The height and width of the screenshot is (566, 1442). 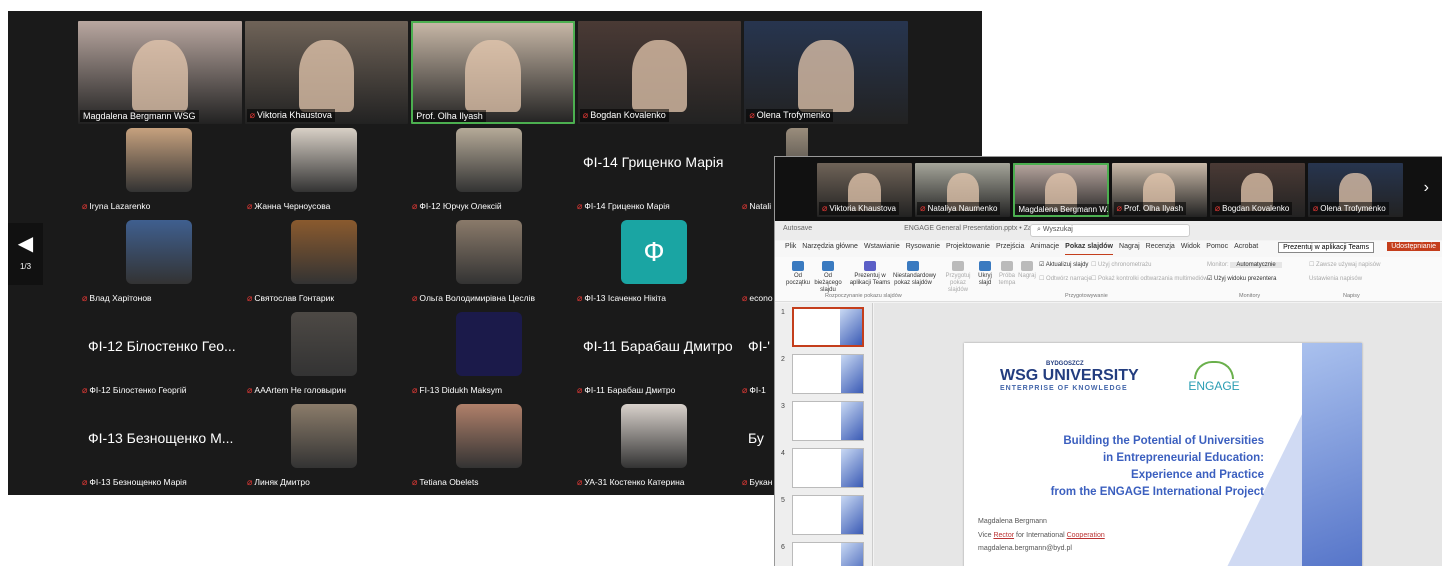 I want to click on timings-checkbox: ☐ Użyj chronometrażu, so click(x=1121, y=265).